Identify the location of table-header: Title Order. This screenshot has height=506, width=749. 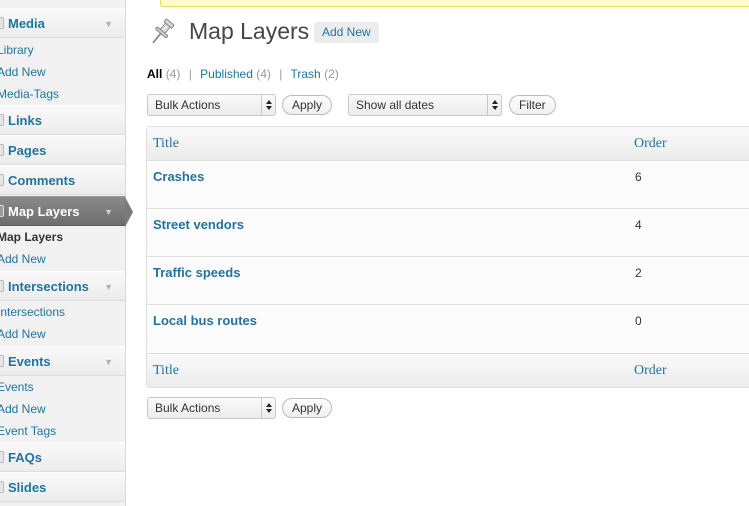
(448, 144).